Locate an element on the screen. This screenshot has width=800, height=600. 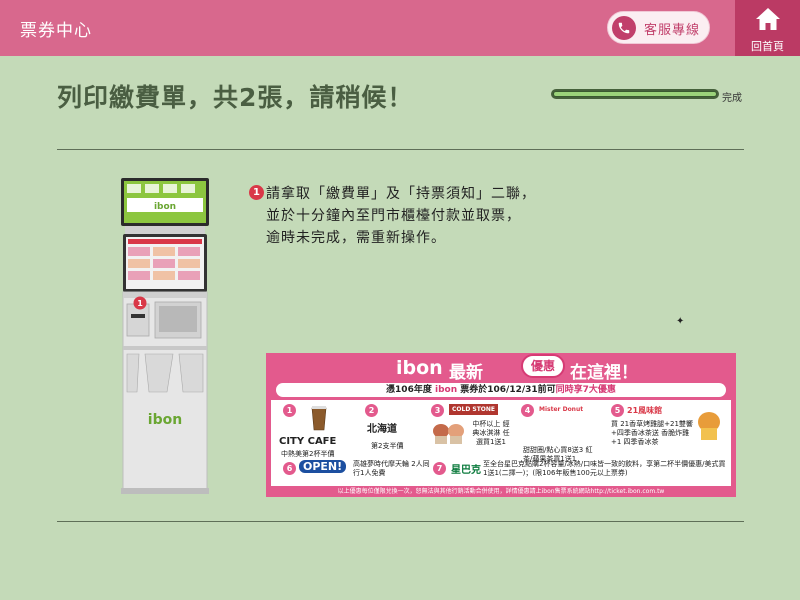
instruction-line: 並於十分鐘內至門市櫃檯付款並取票， is located at coordinates (393, 216).